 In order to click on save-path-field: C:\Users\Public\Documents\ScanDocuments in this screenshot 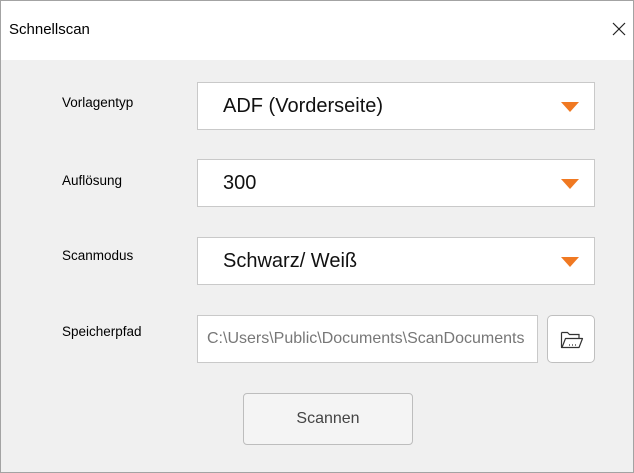, I will do `click(367, 339)`.